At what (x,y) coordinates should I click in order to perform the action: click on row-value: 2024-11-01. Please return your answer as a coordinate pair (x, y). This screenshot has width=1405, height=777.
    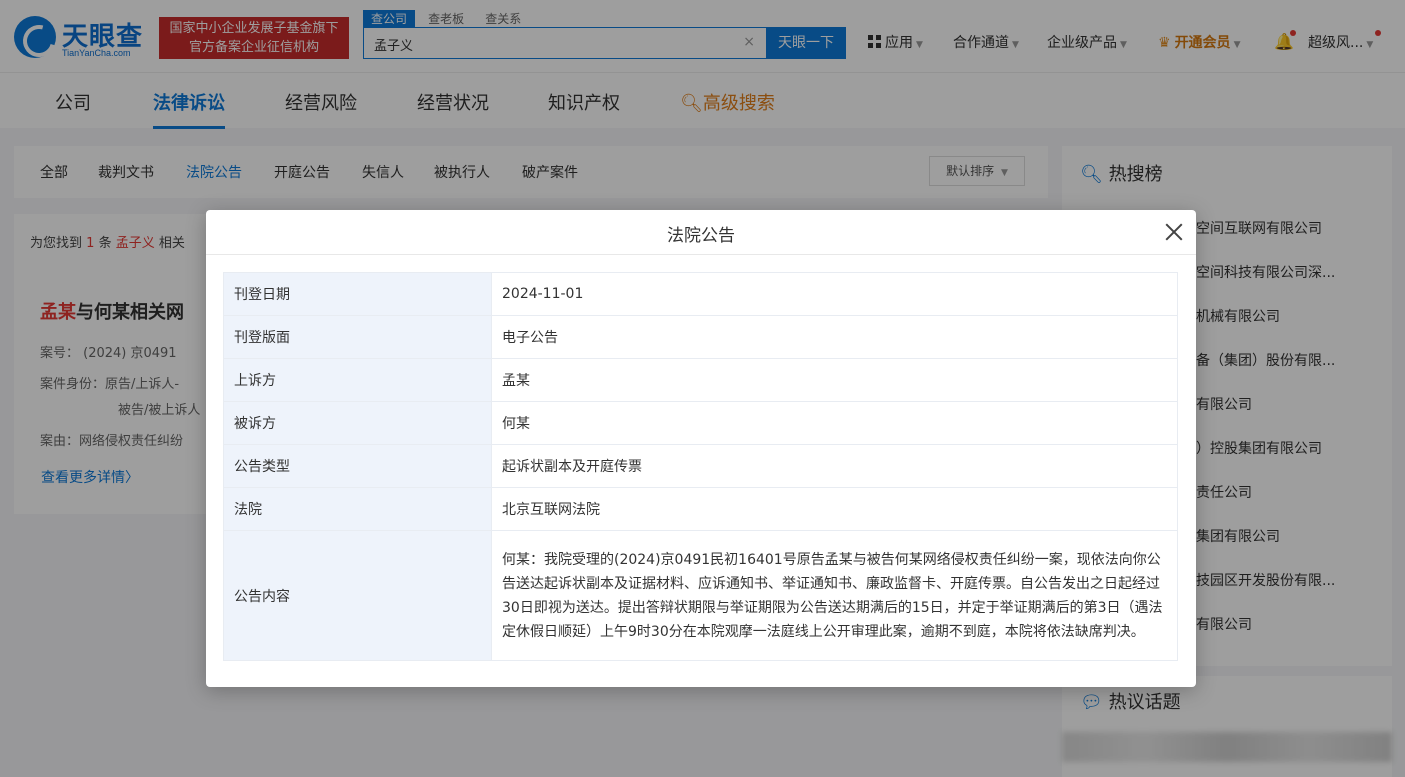
    Looking at the image, I should click on (834, 294).